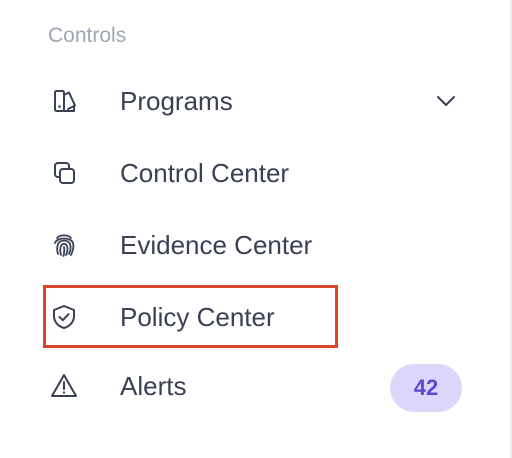 The width and height of the screenshot is (512, 458). I want to click on copy-squares-icon, so click(64, 173).